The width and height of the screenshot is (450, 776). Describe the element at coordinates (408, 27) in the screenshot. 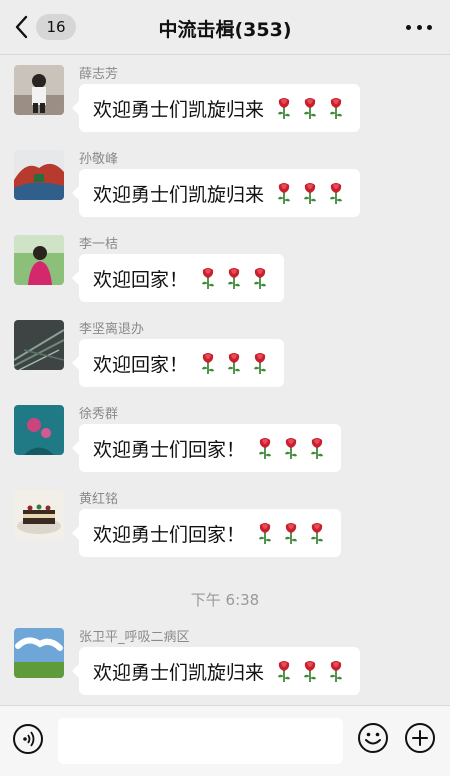

I see `more-dots-icon` at that location.